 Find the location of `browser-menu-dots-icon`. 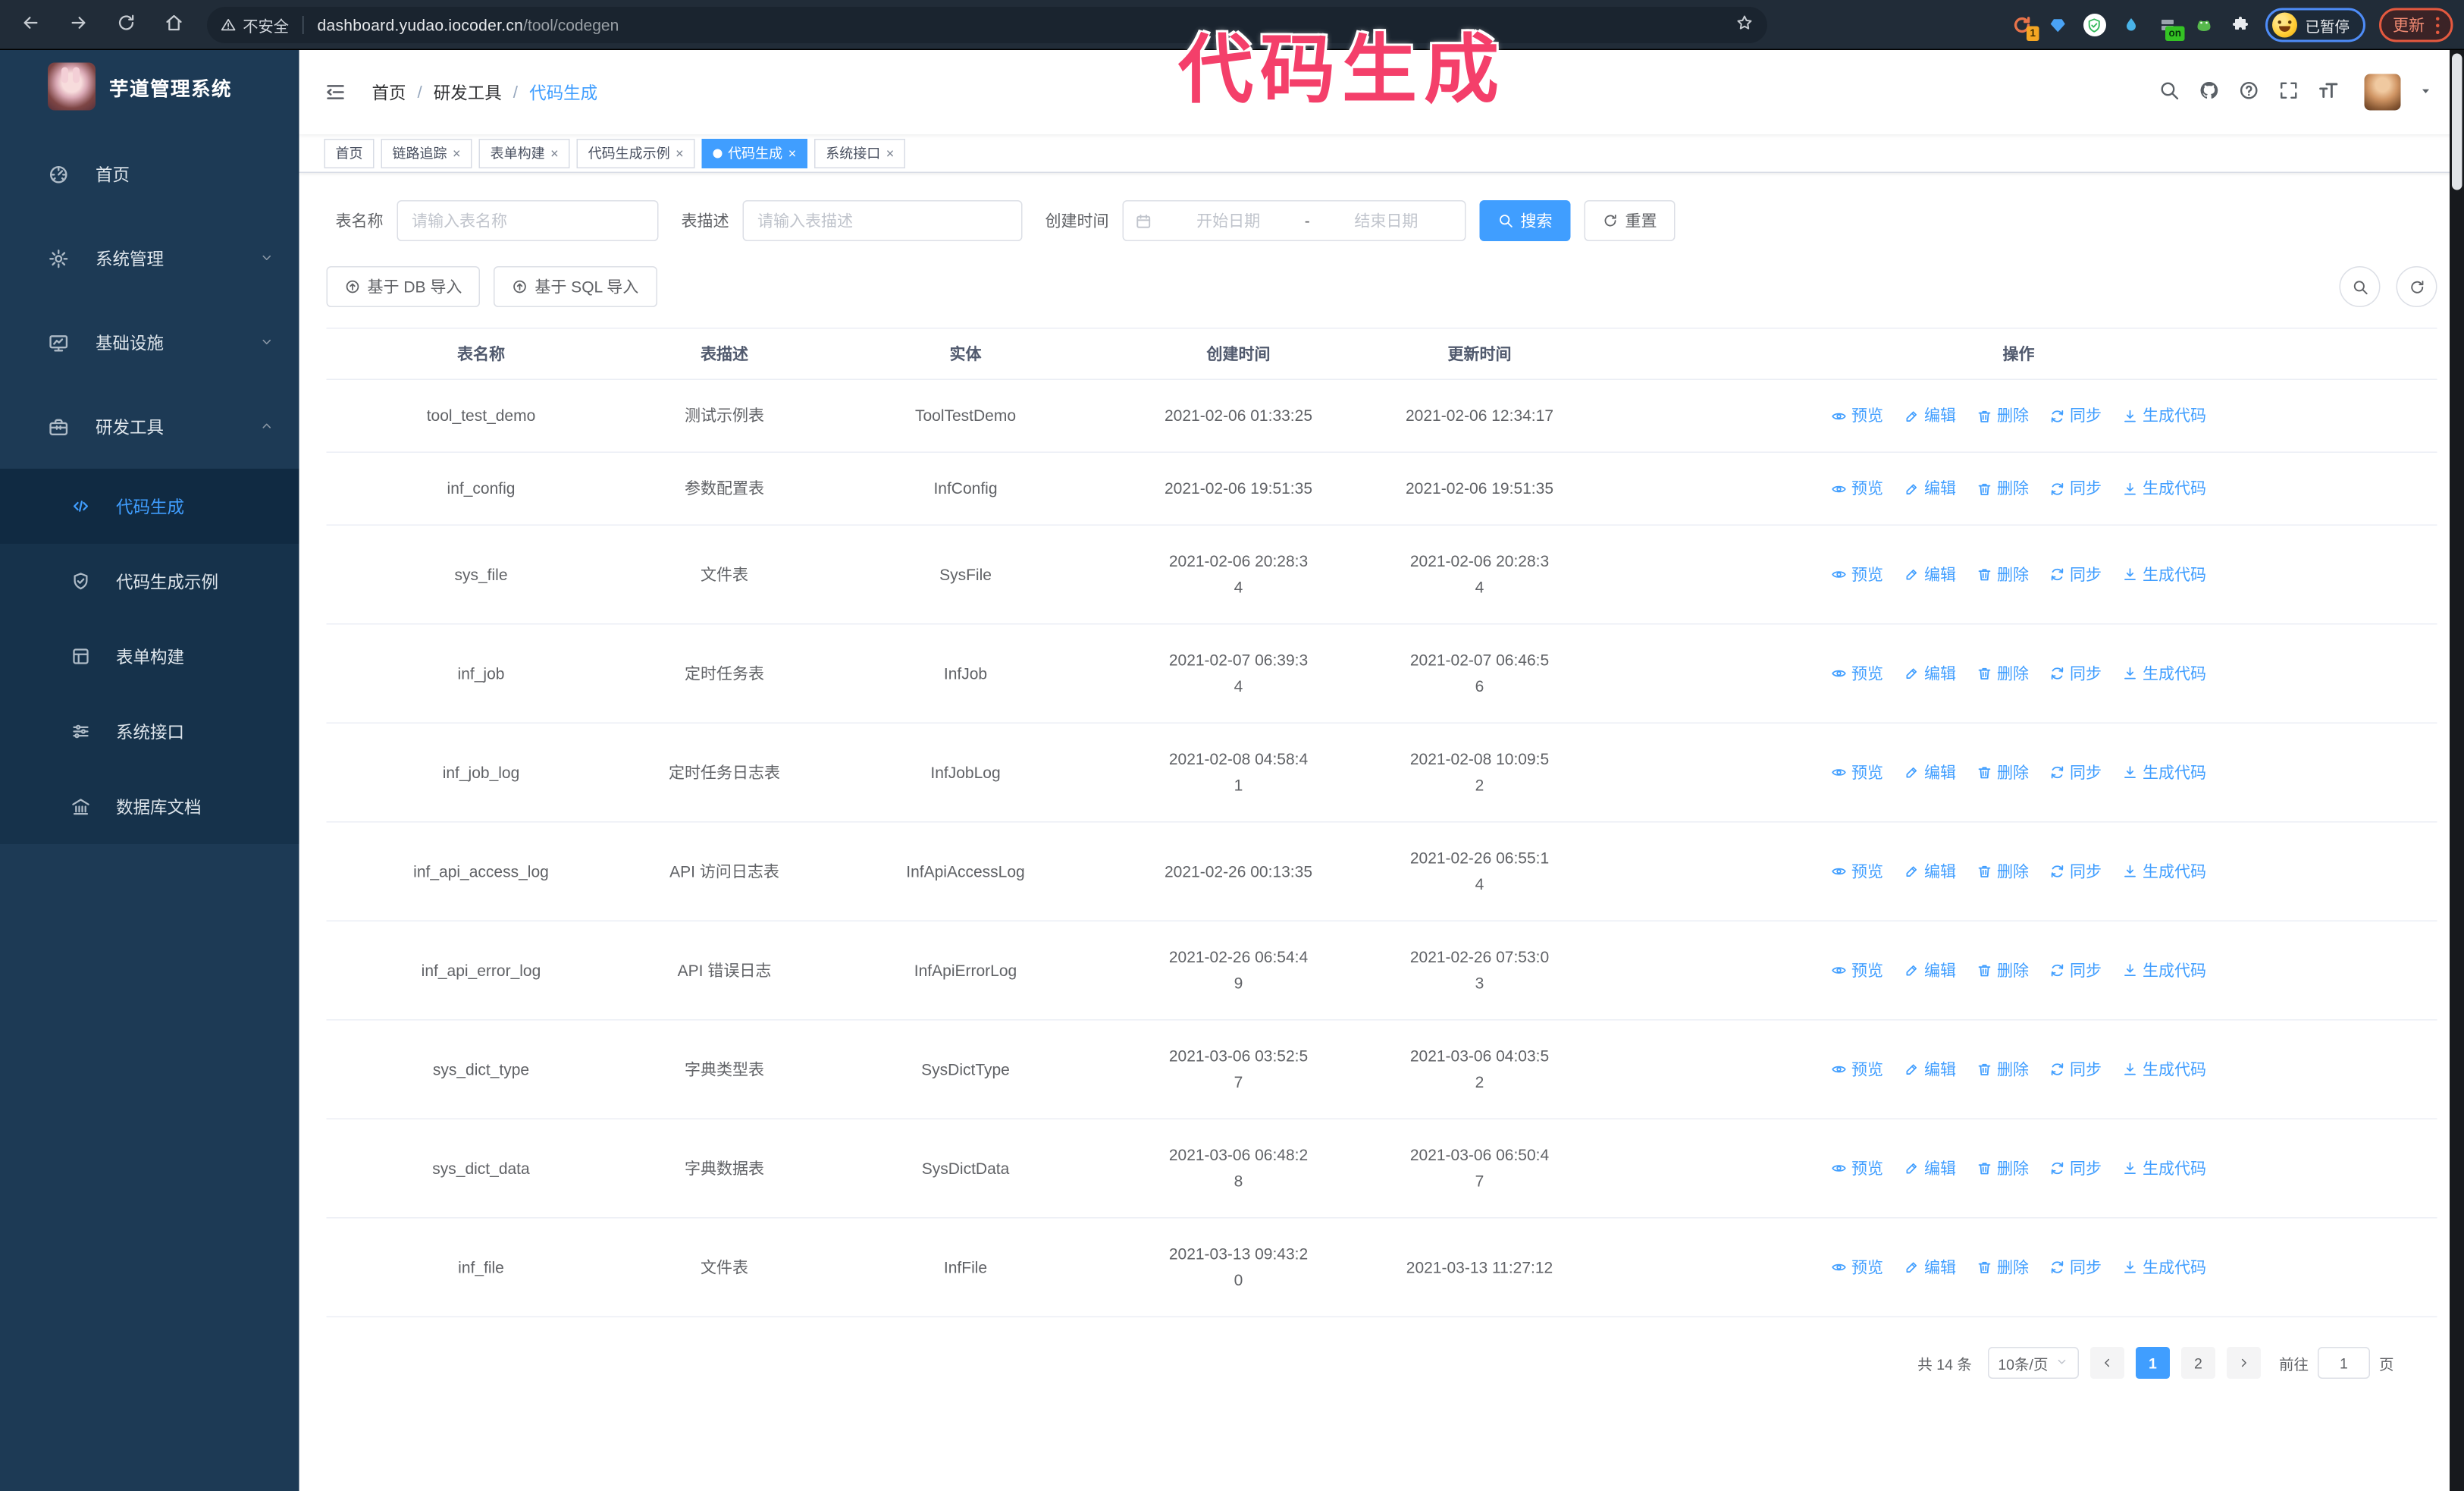

browser-menu-dots-icon is located at coordinates (2438, 25).